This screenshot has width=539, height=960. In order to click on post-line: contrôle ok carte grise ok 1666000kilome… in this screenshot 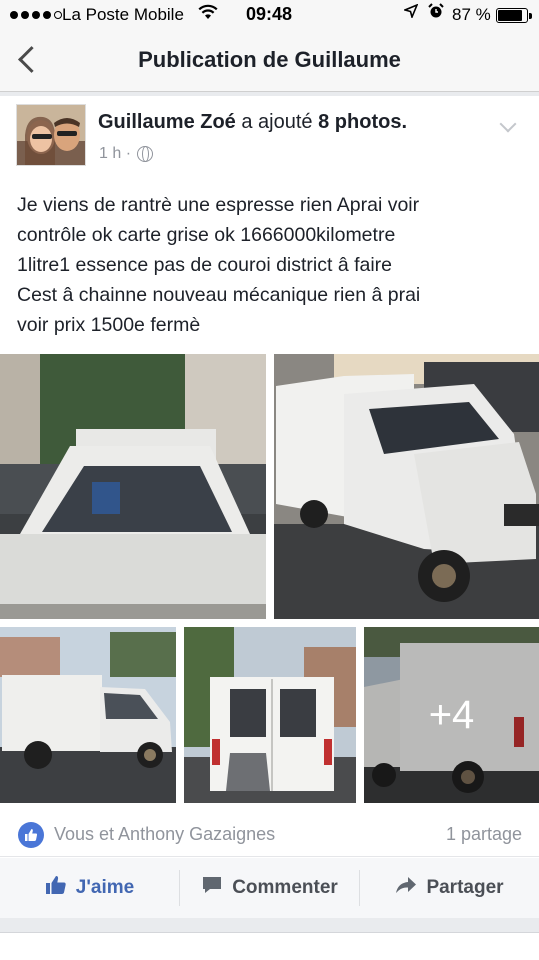, I will do `click(206, 235)`.